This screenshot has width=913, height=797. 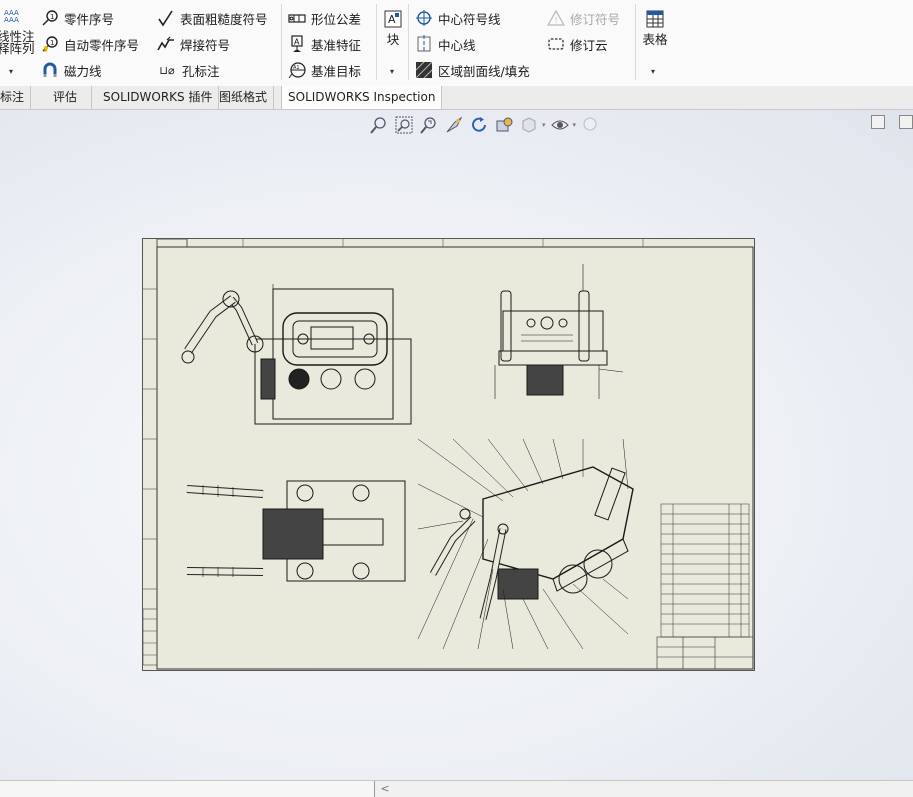 What do you see at coordinates (424, 44) in the screenshot?
I see `centerline-icon` at bounding box center [424, 44].